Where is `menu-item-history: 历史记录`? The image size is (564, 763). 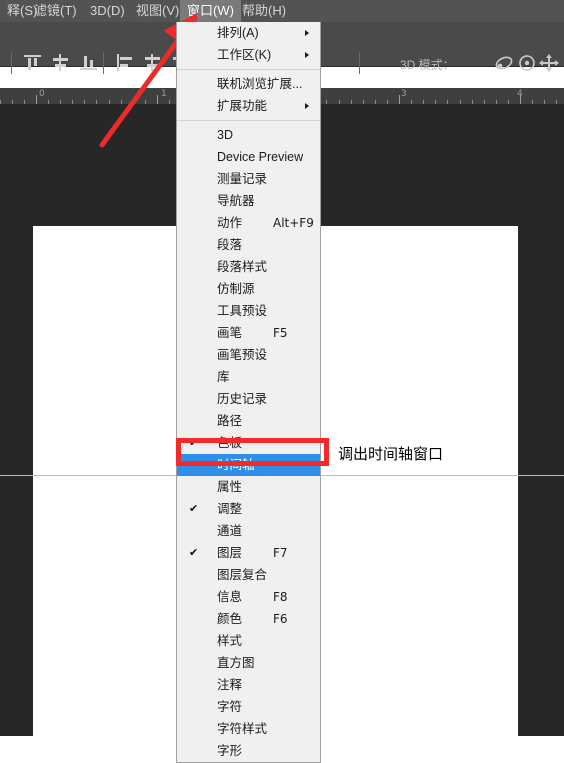
menu-item-history: 历史记录 is located at coordinates (248, 399).